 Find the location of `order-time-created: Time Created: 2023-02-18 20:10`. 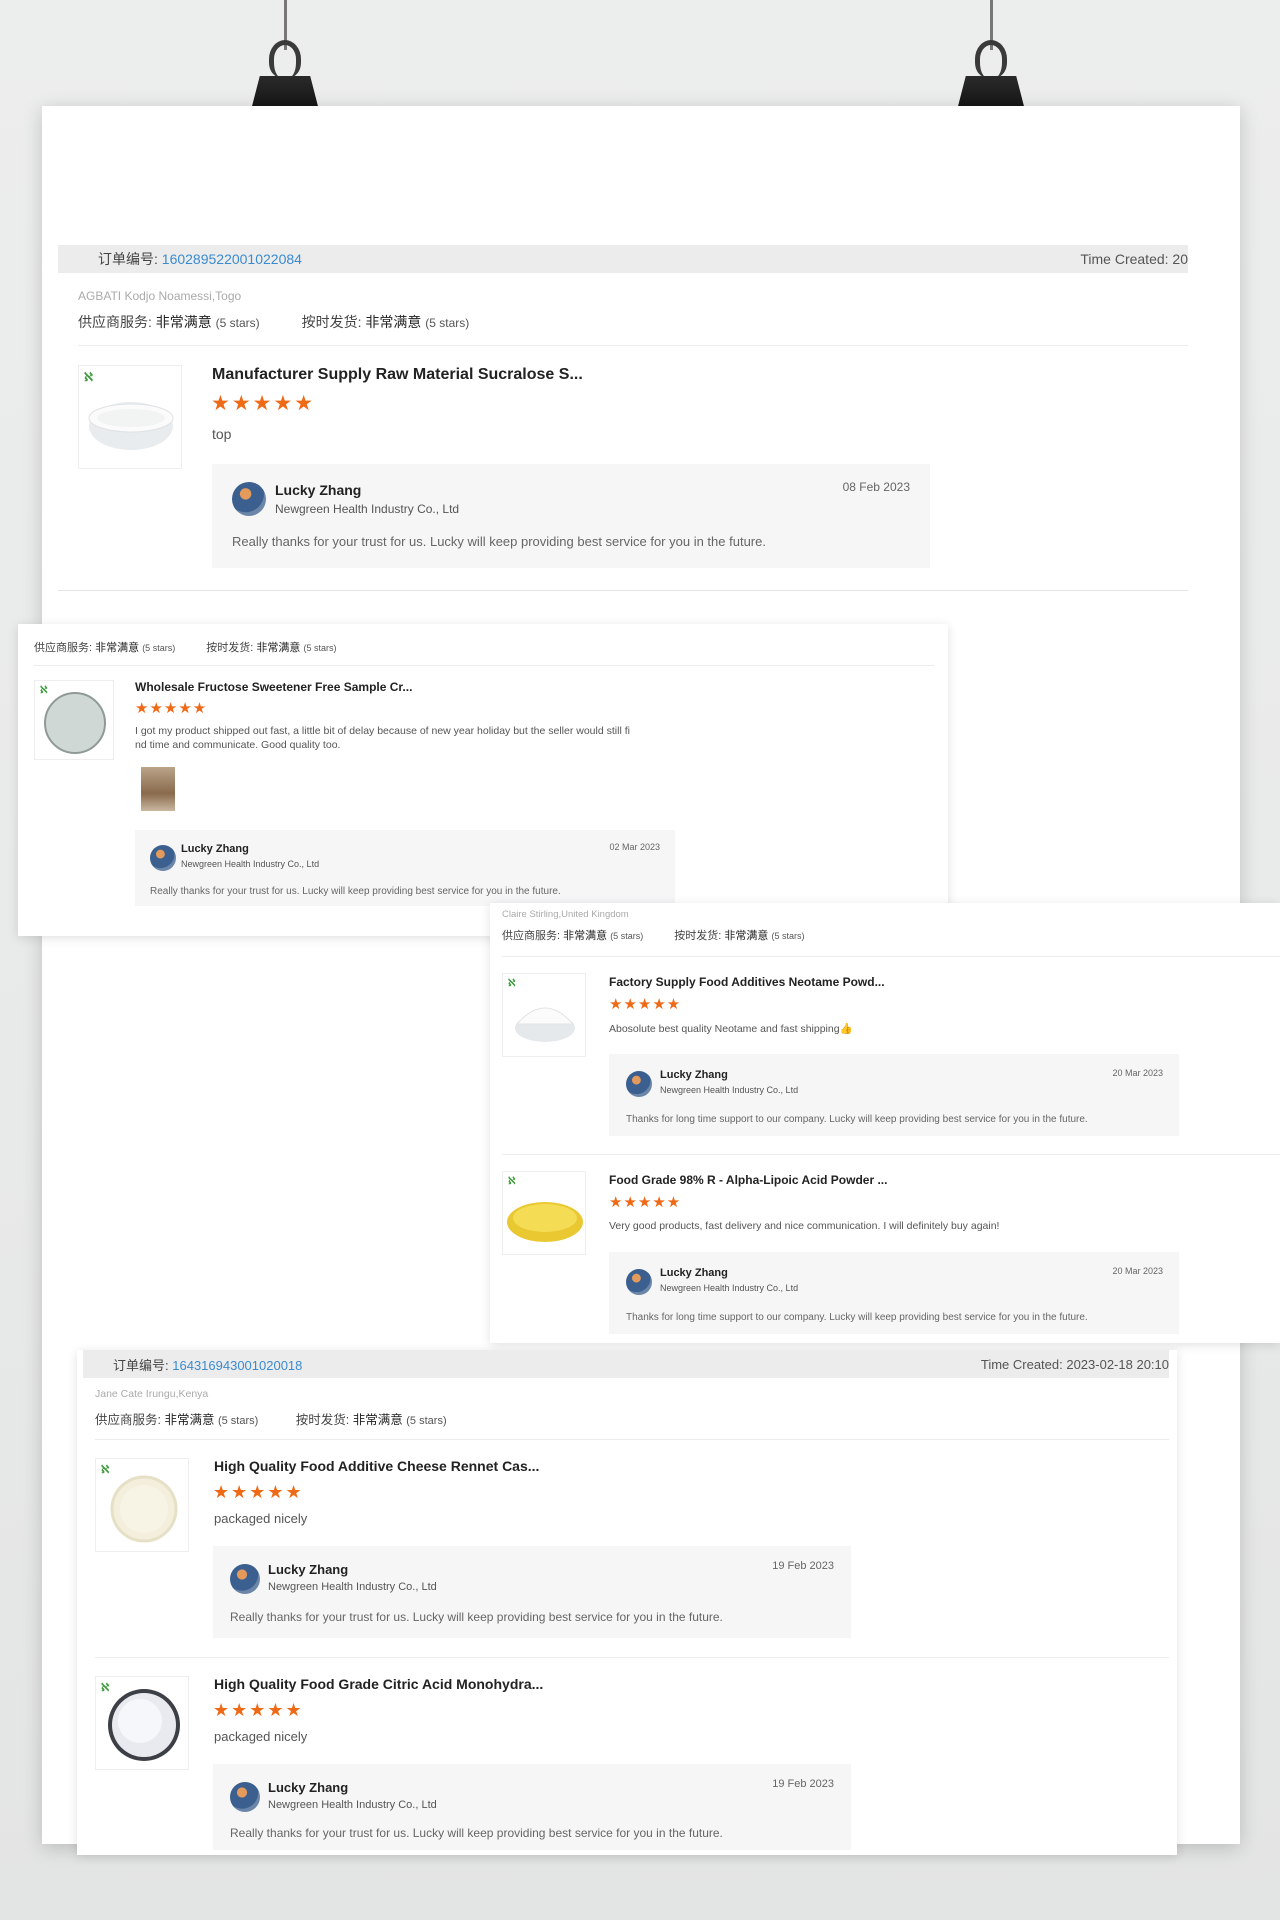

order-time-created: Time Created: 2023-02-18 20:10 is located at coordinates (1074, 1364).